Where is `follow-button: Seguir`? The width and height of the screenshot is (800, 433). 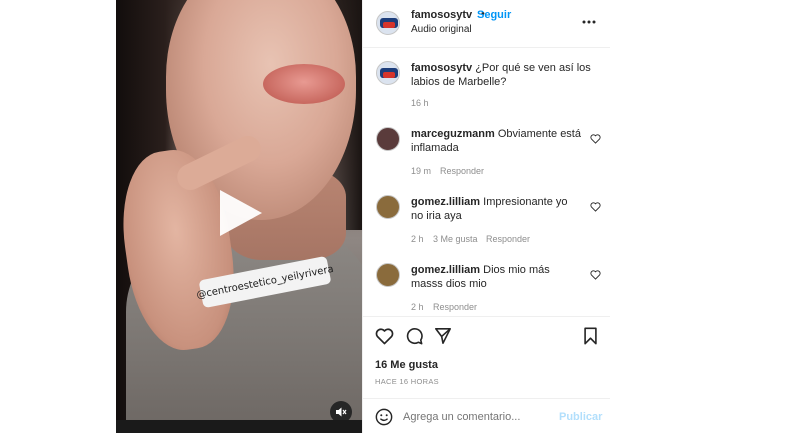 follow-button: Seguir is located at coordinates (494, 15).